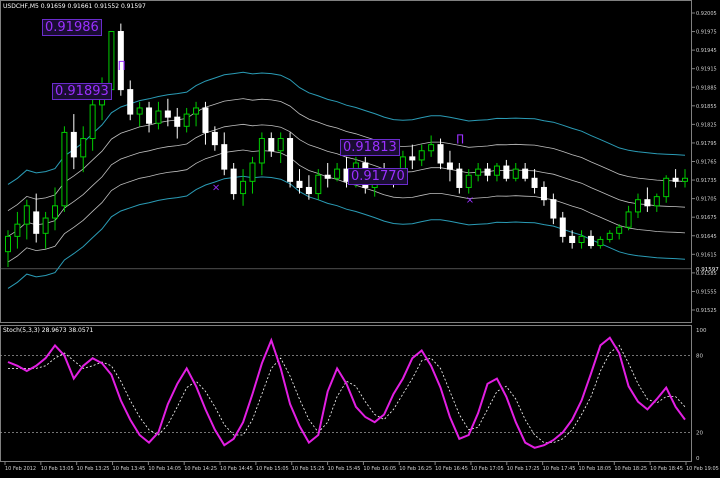 The height and width of the screenshot is (478, 720). Describe the element at coordinates (93, 6) in the screenshot. I see `ohlc-values: 0.91659 0.91661 0.91552 0.91597` at that location.